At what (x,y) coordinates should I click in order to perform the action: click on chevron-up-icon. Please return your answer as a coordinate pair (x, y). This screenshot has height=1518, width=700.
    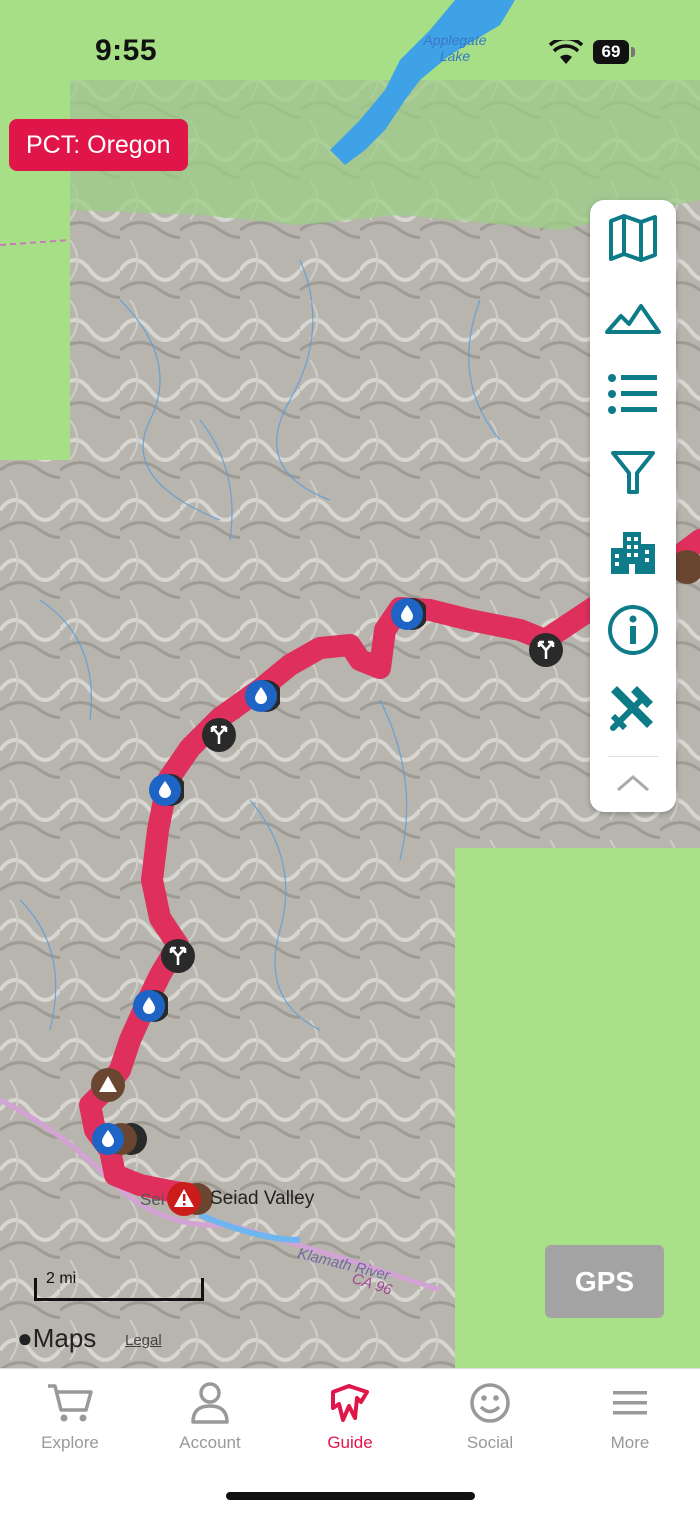
    Looking at the image, I should click on (633, 783).